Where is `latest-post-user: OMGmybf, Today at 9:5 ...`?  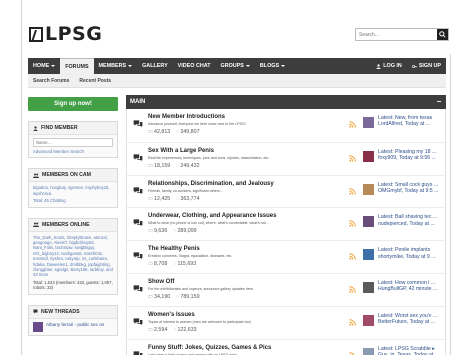
latest-post-user: OMGmybf, Today at 9:5 ... is located at coordinates (413, 191).